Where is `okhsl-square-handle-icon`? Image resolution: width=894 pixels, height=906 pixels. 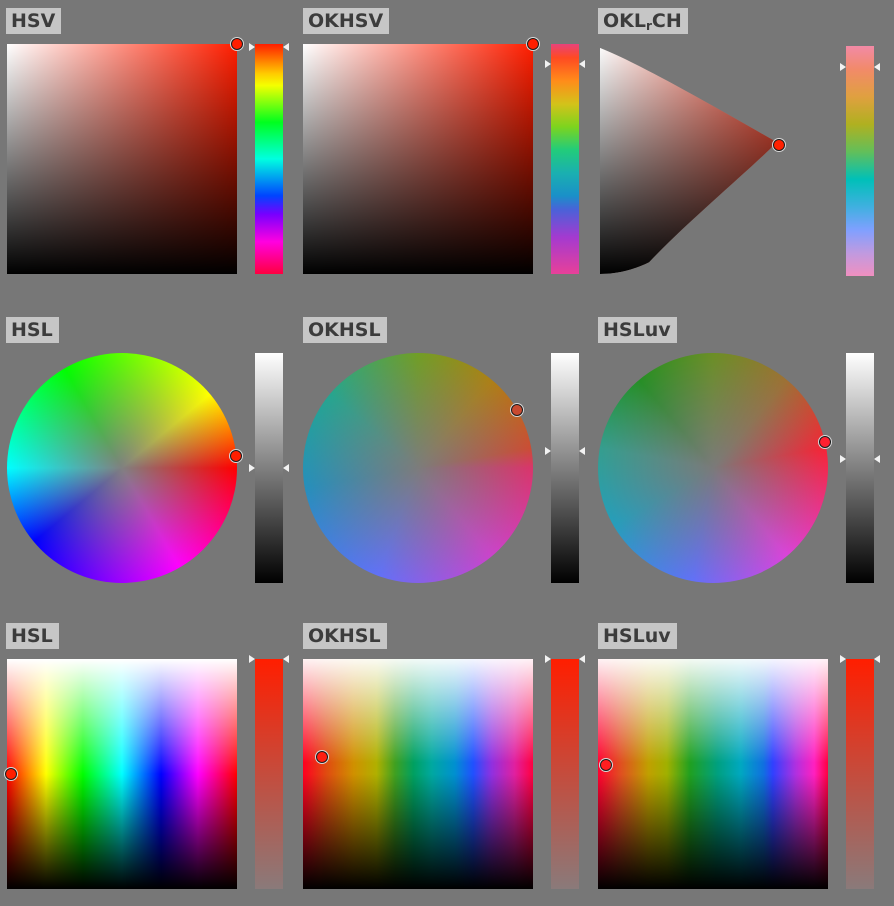 okhsl-square-handle-icon is located at coordinates (322, 757).